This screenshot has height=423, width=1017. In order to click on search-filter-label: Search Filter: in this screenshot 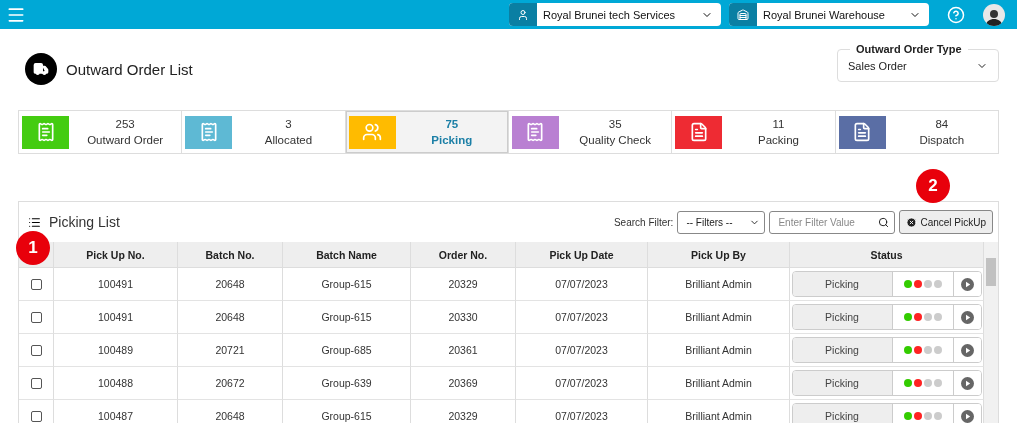, I will do `click(643, 222)`.